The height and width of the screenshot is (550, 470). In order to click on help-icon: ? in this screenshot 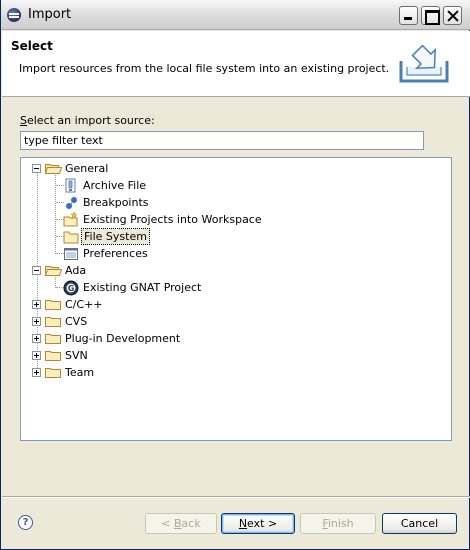, I will do `click(25, 522)`.